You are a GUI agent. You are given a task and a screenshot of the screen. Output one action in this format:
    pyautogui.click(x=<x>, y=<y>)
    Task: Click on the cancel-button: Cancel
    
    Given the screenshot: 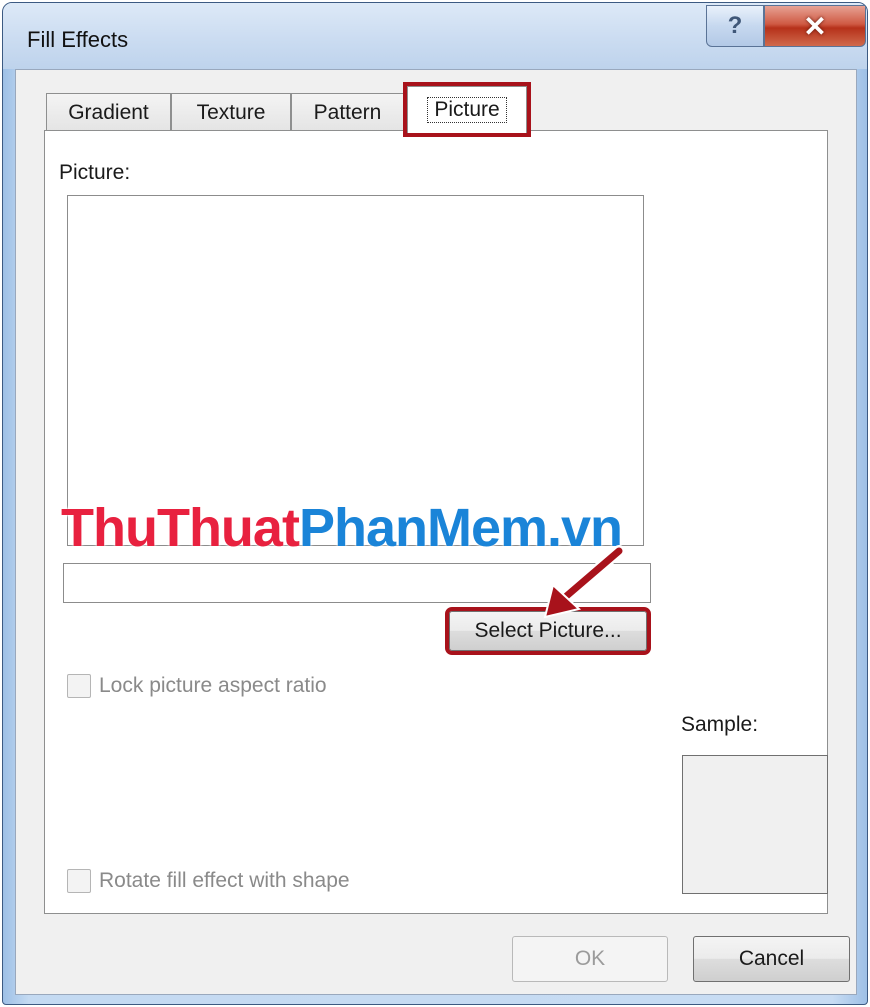 What is the action you would take?
    pyautogui.click(x=771, y=959)
    